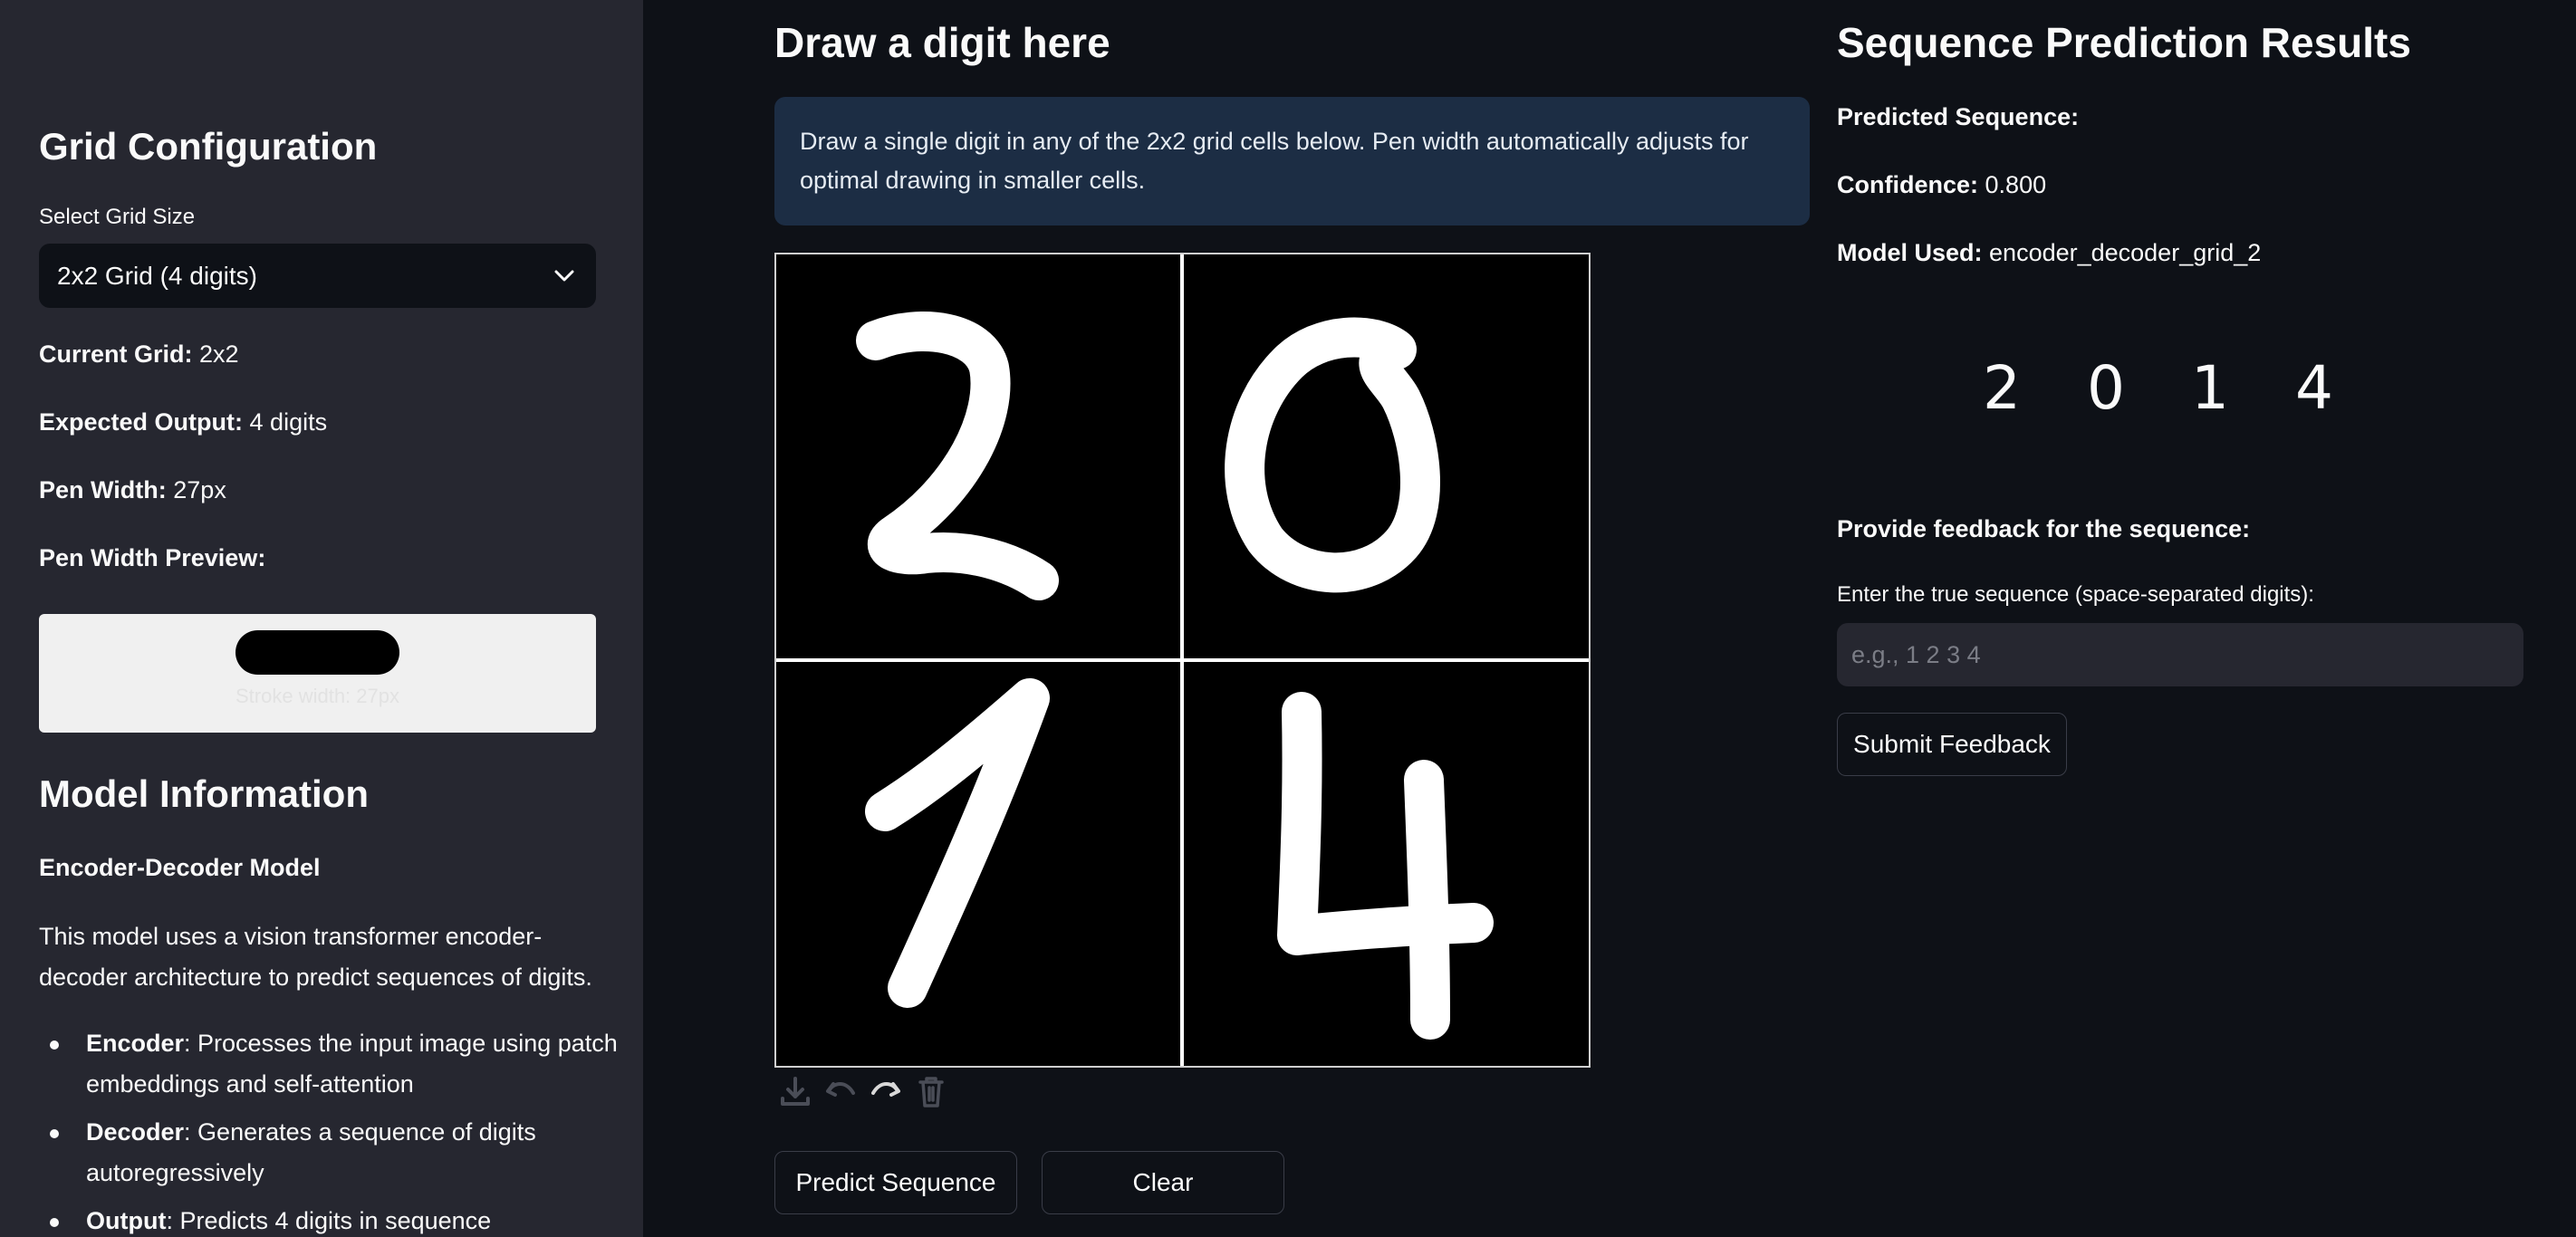  What do you see at coordinates (795, 1091) in the screenshot?
I see `download-icon` at bounding box center [795, 1091].